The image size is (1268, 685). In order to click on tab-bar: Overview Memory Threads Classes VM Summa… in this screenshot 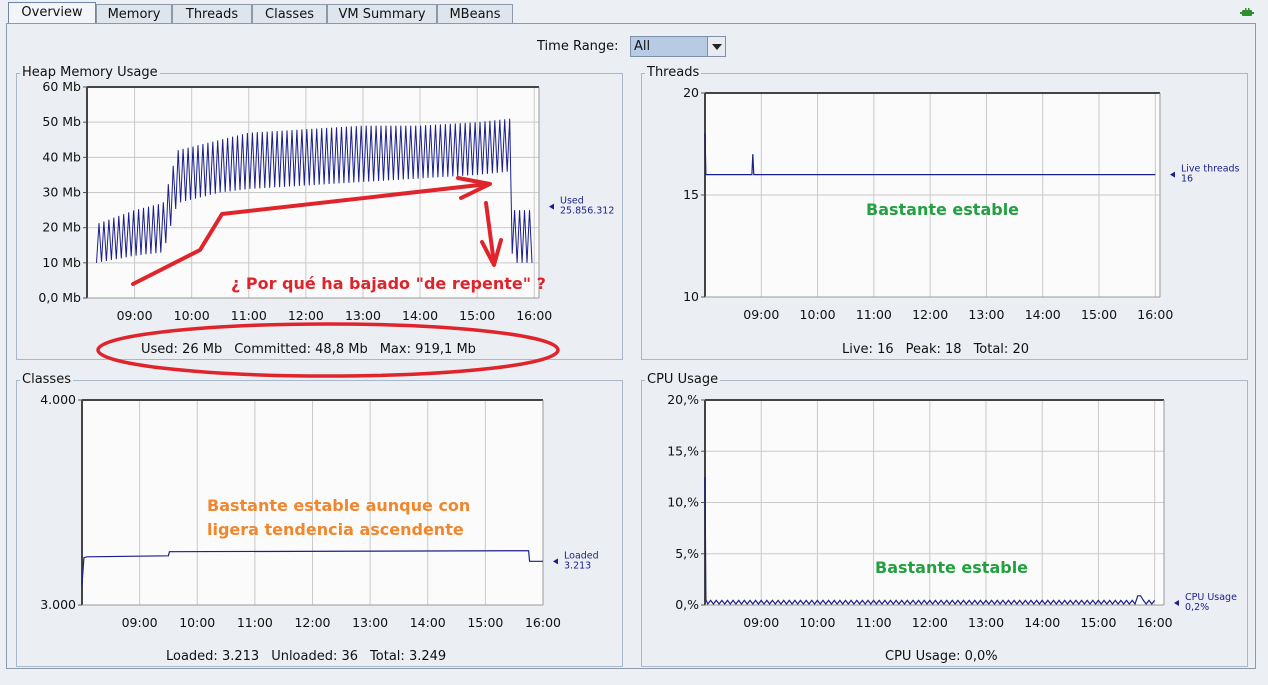, I will do `click(634, 12)`.